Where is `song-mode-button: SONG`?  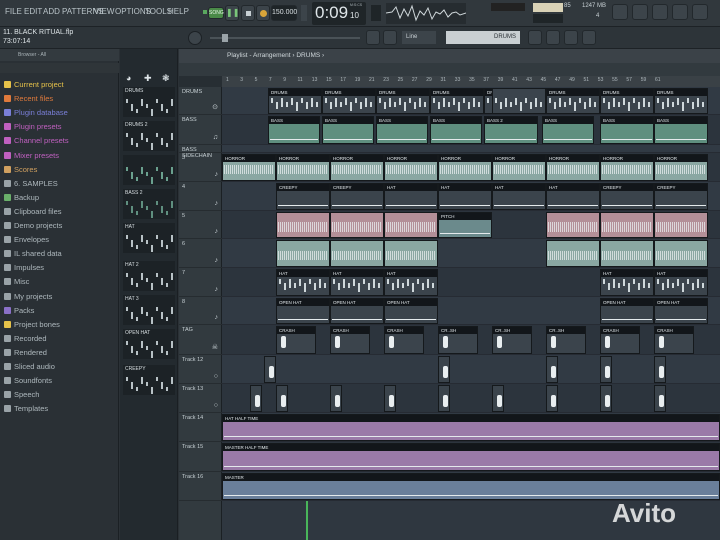 song-mode-button: SONG is located at coordinates (216, 13).